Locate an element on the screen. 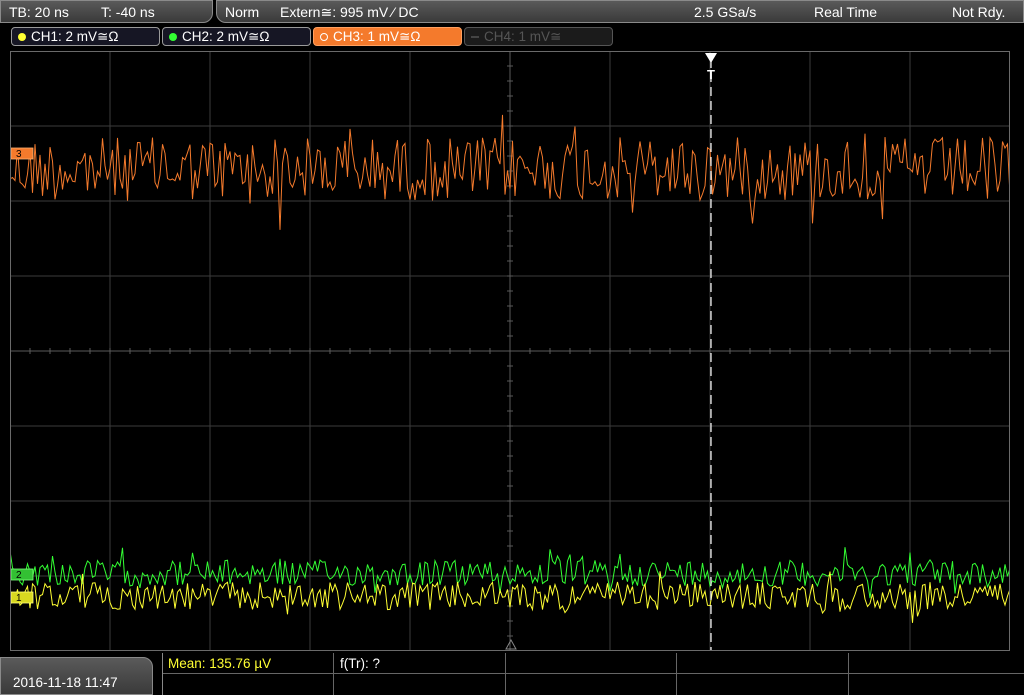 The image size is (1024, 695). channel-4-dash-icon is located at coordinates (475, 37).